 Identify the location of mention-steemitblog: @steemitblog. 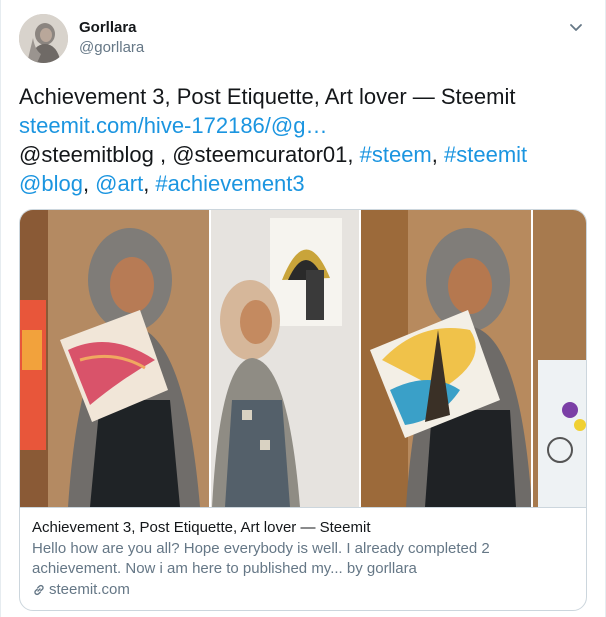
(86, 154).